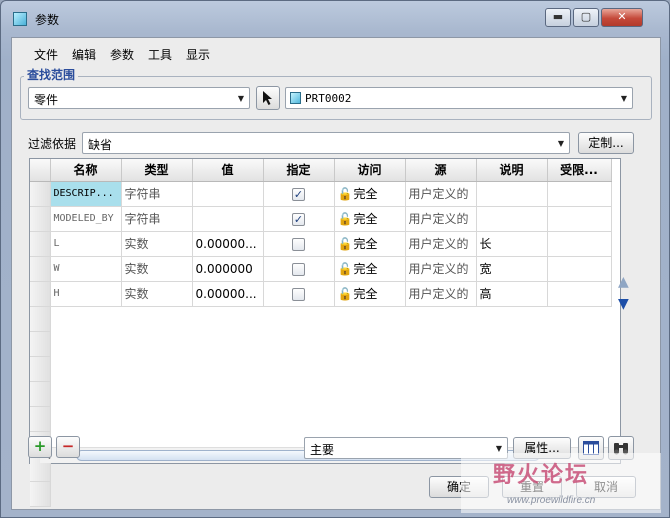 This screenshot has height=518, width=670. What do you see at coordinates (335, 18) in the screenshot?
I see `title-bar: 参数 ▬ ▢ ✕` at bounding box center [335, 18].